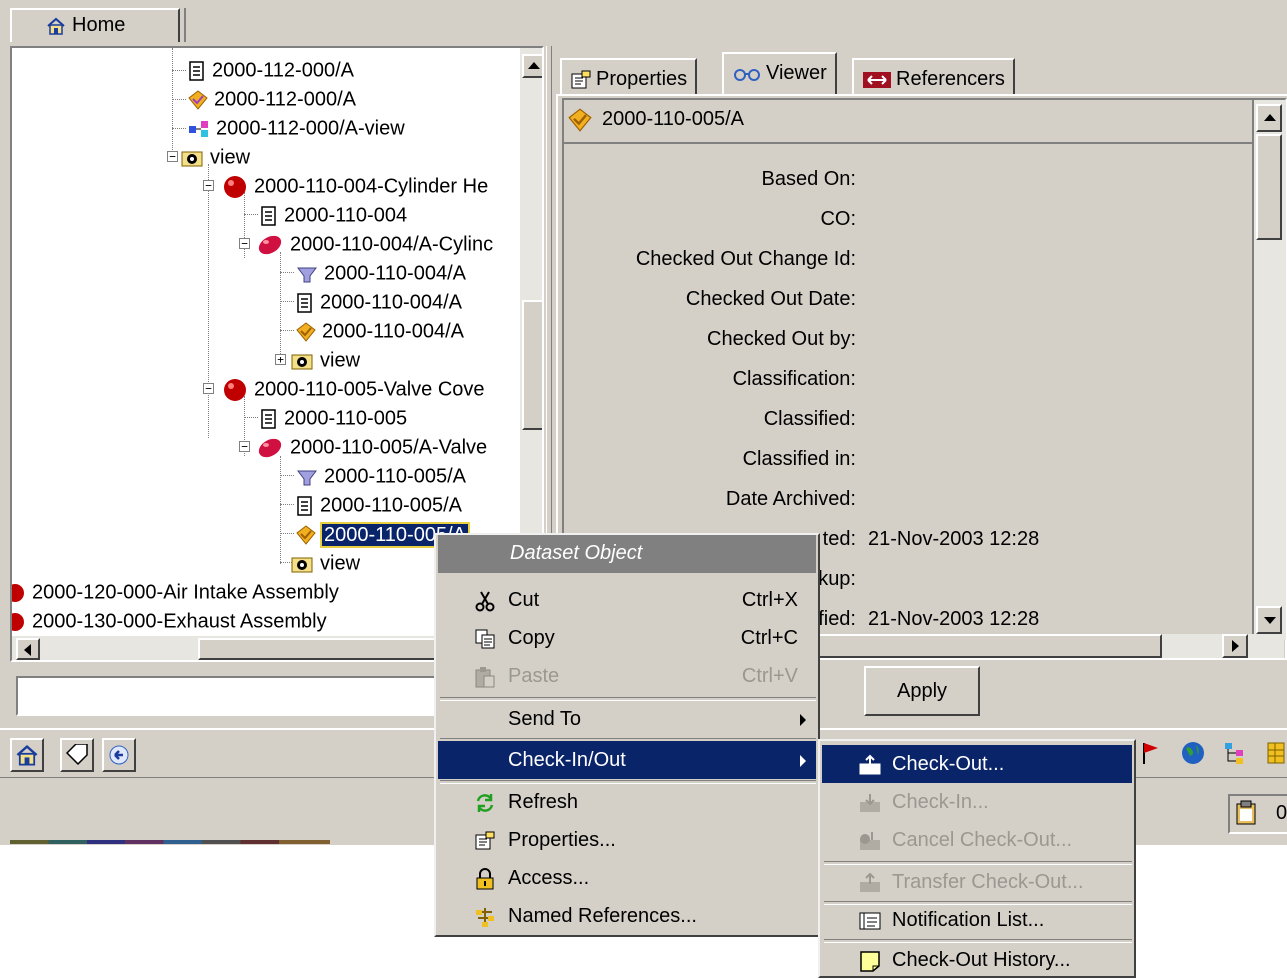  What do you see at coordinates (485, 803) in the screenshot?
I see `refresh-icon` at bounding box center [485, 803].